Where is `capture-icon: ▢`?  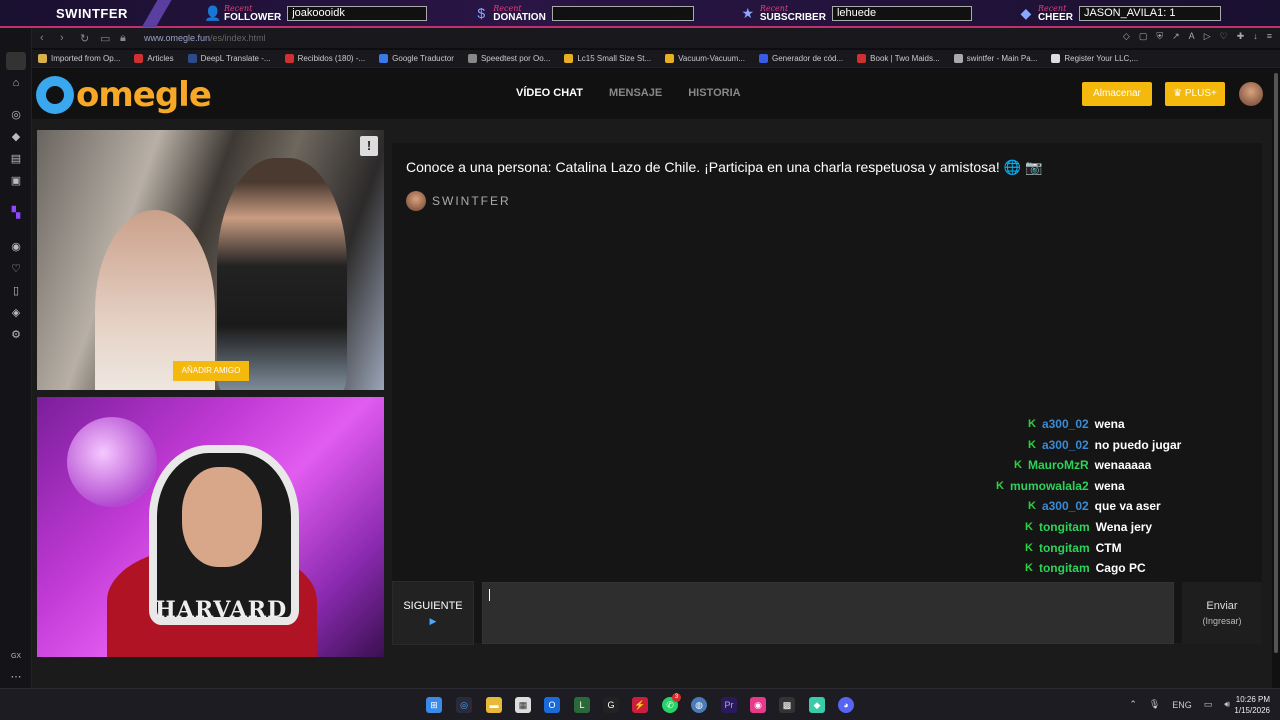
capture-icon: ▢ is located at coordinates (1143, 36).